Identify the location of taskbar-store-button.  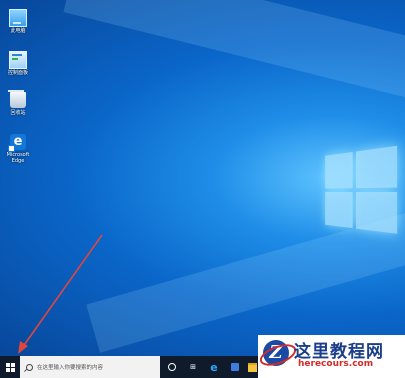
(235, 367).